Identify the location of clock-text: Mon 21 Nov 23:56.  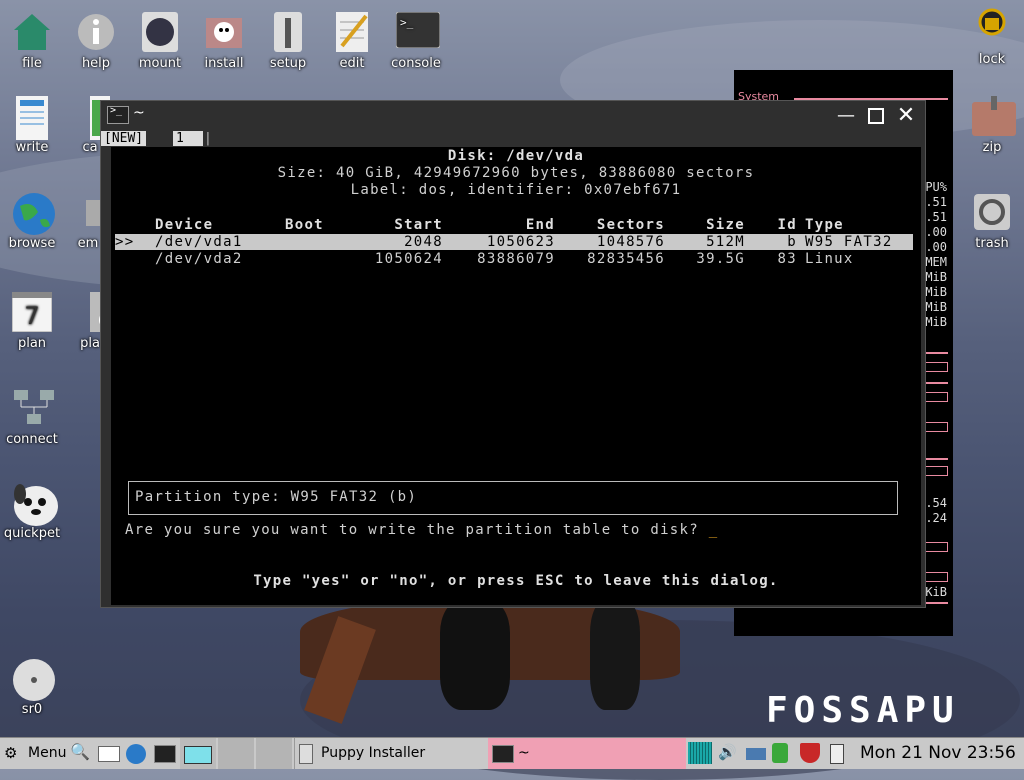
(938, 753).